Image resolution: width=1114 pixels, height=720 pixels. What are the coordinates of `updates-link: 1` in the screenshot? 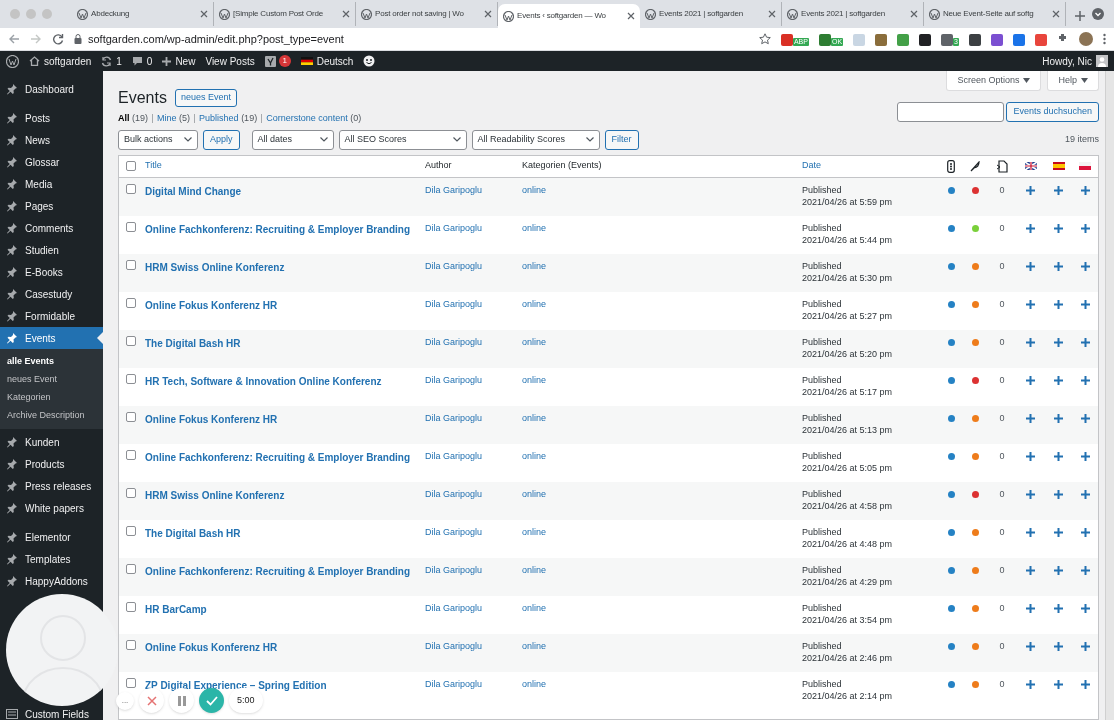 It's located at (111, 61).